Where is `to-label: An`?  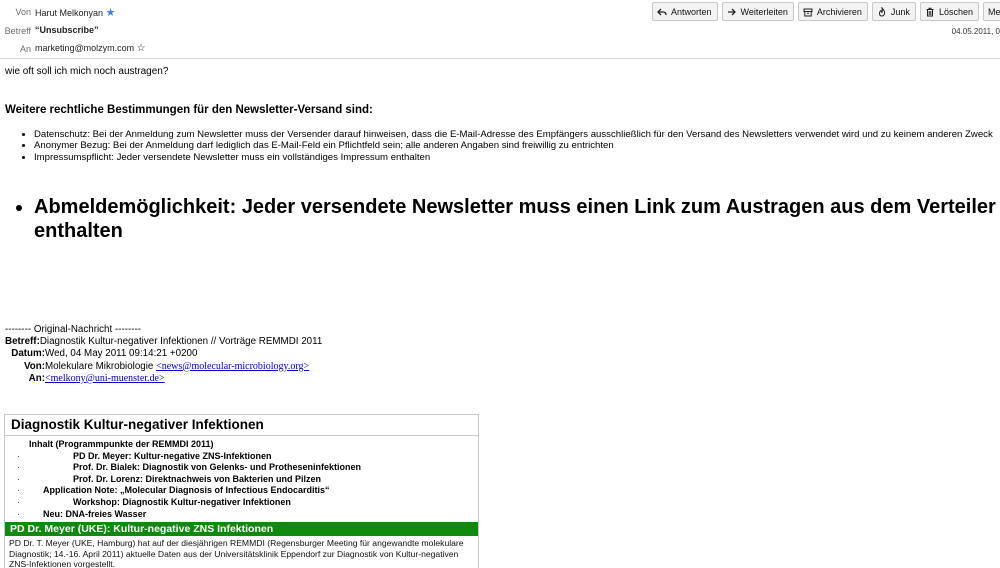
to-label: An is located at coordinates (25, 49).